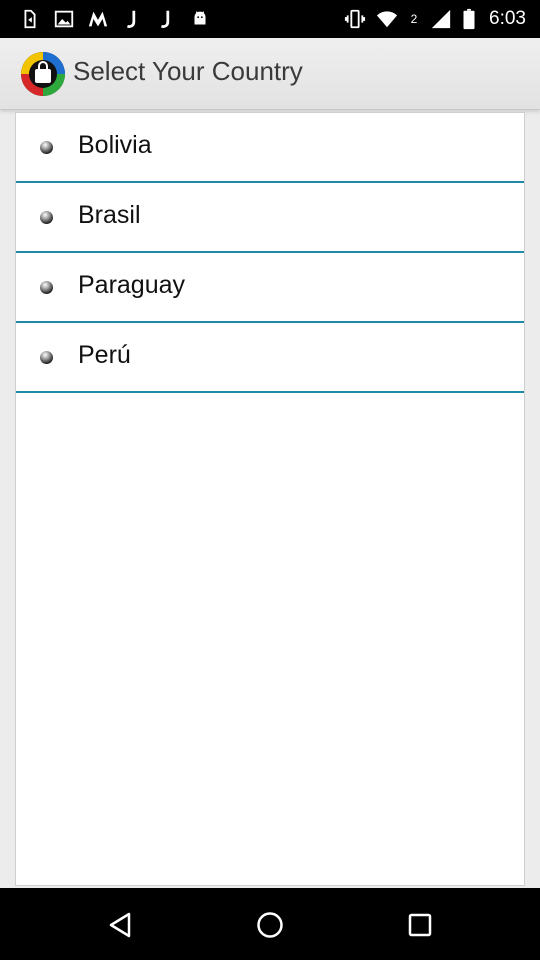  Describe the element at coordinates (420, 925) in the screenshot. I see `recents-icon` at that location.